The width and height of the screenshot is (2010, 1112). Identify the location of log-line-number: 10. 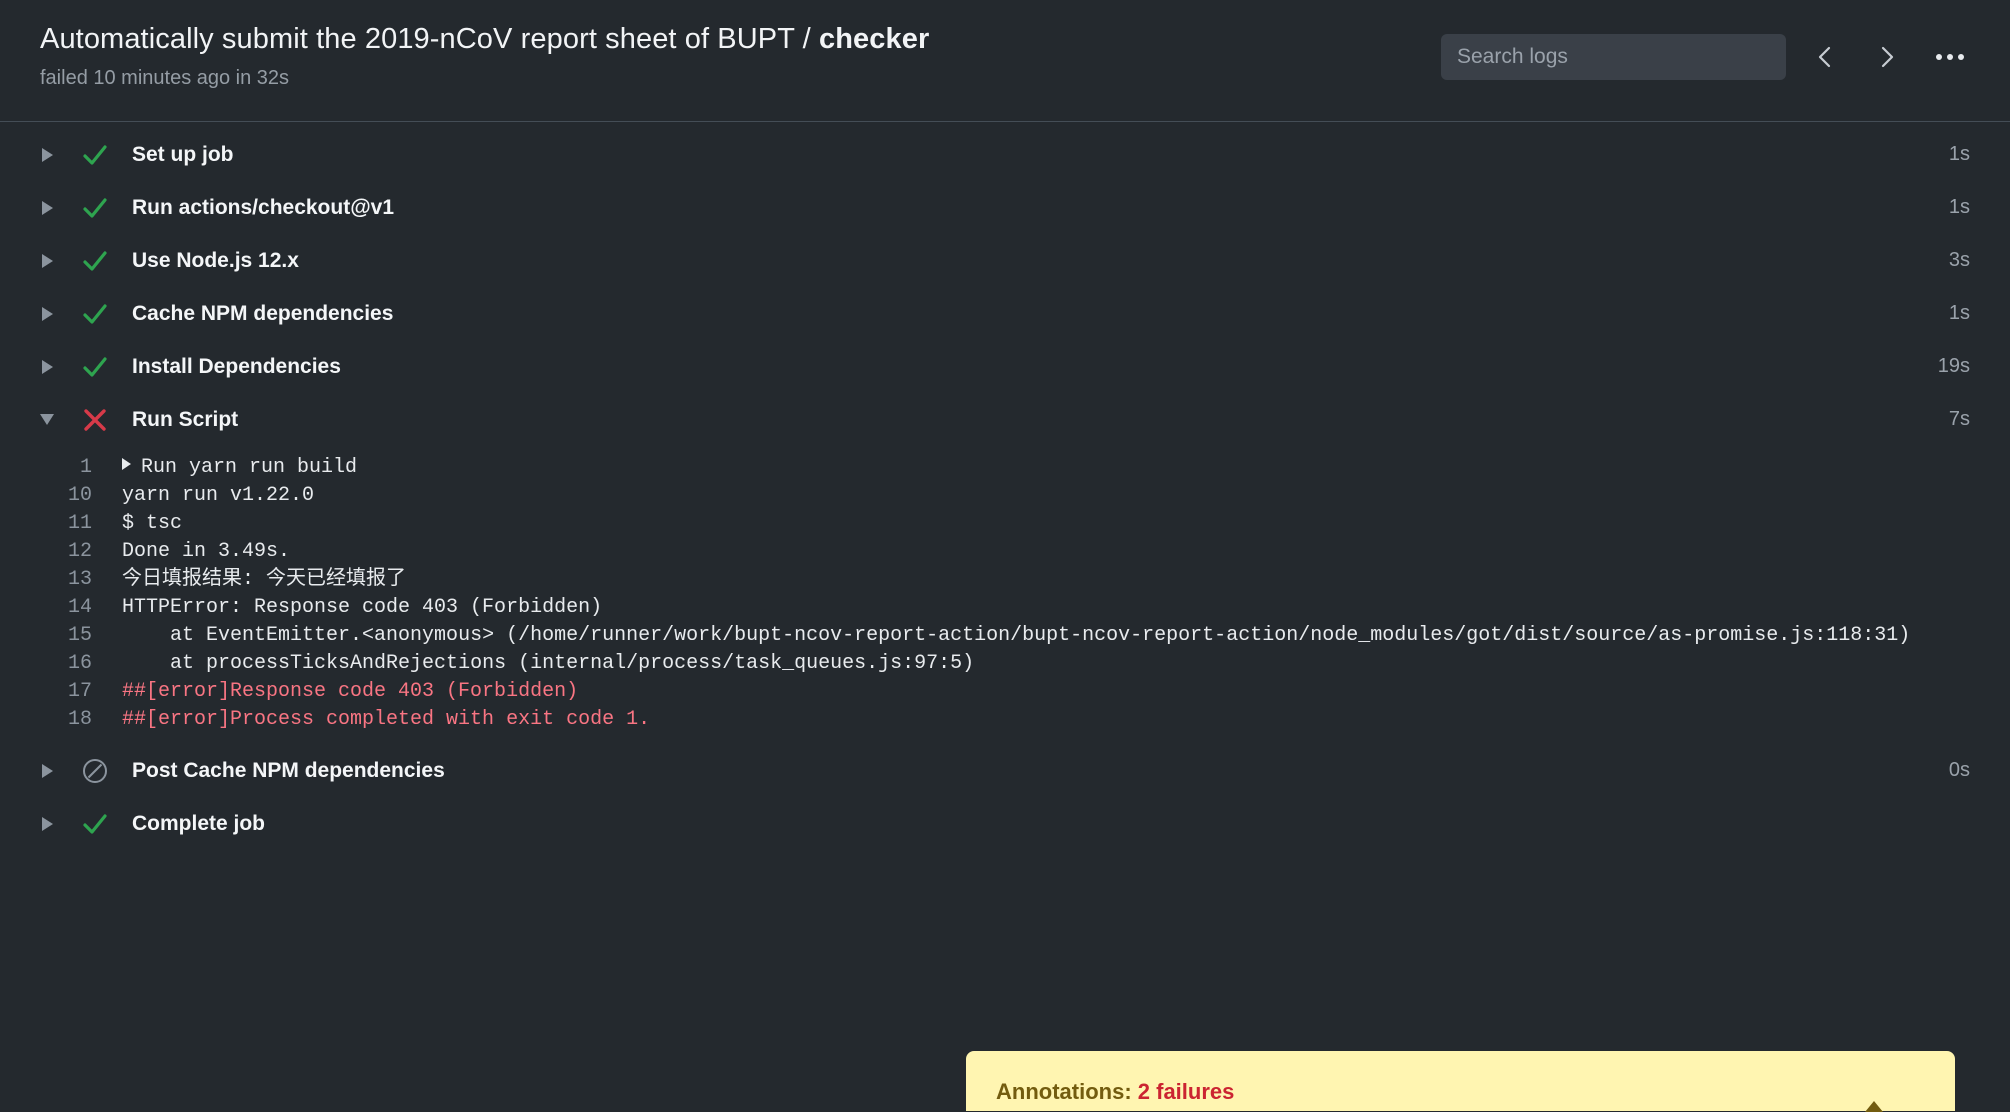
(79, 495).